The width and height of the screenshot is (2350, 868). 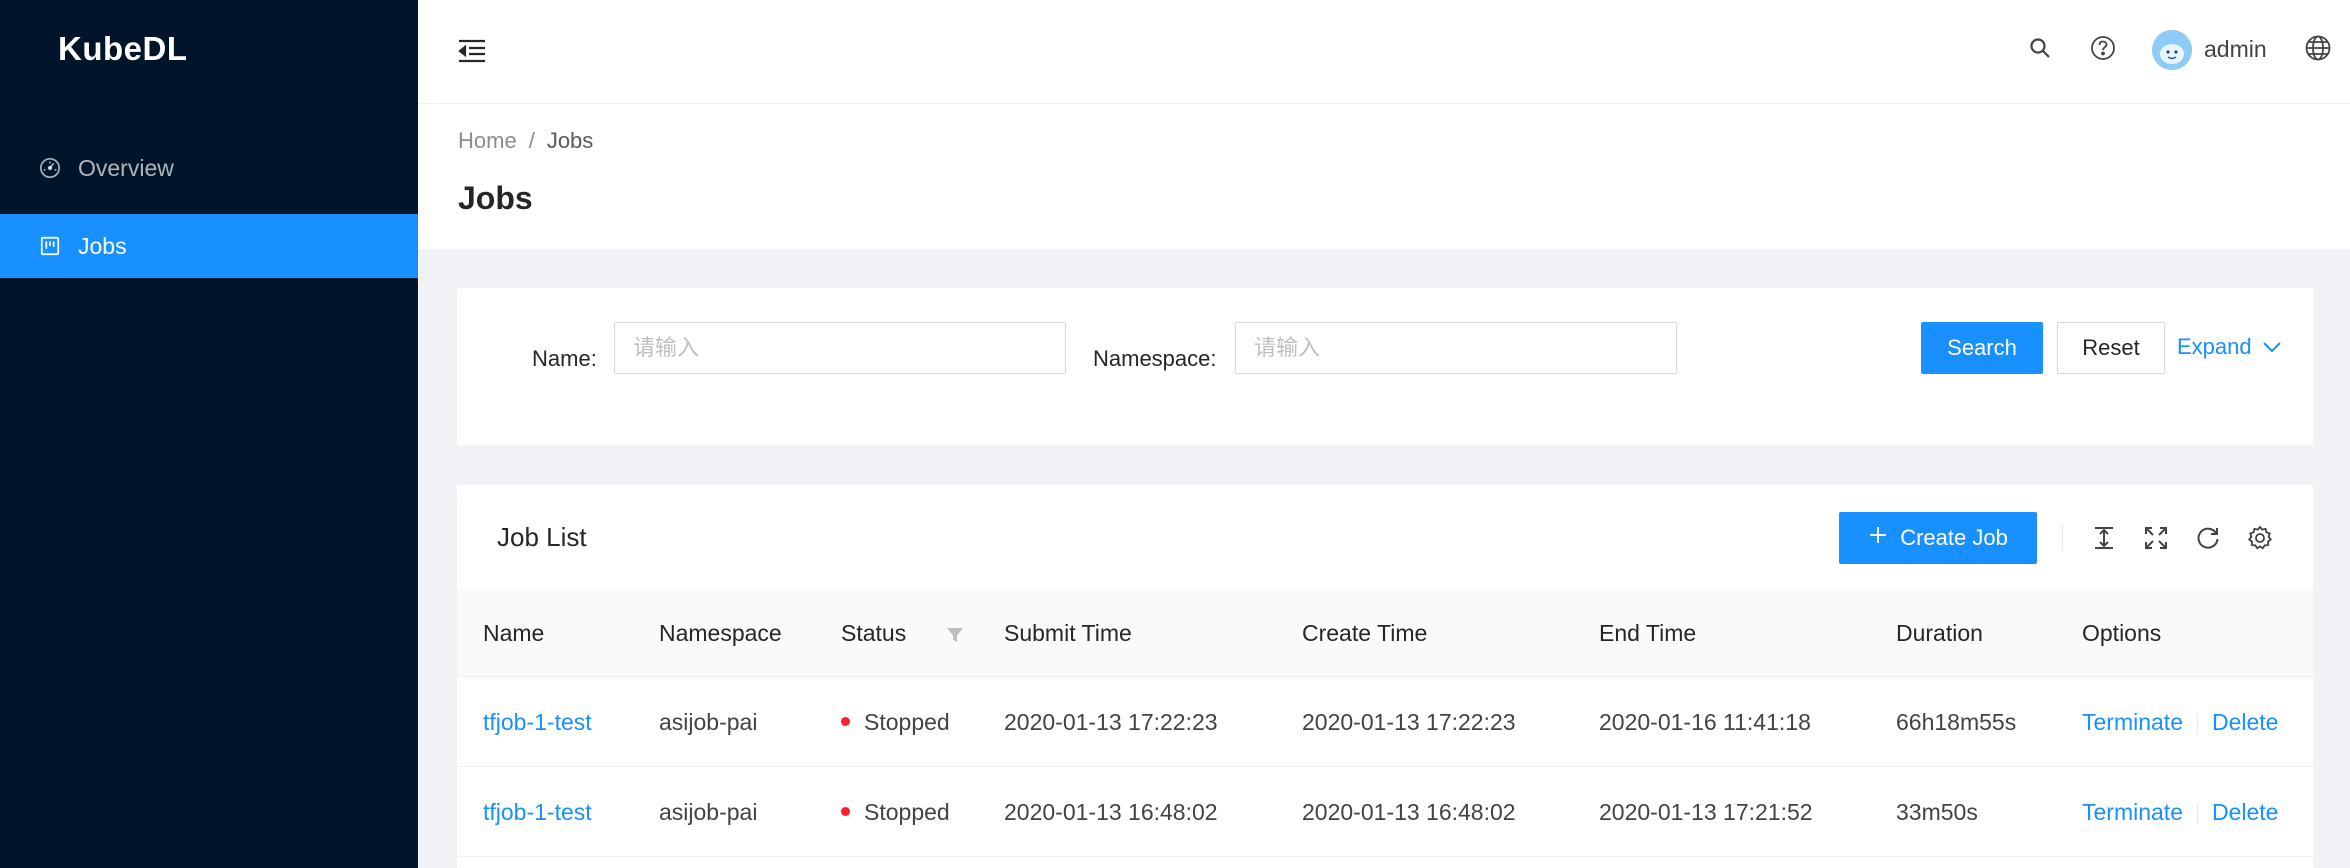 I want to click on job-duration: 66h18m55s, so click(x=1956, y=722).